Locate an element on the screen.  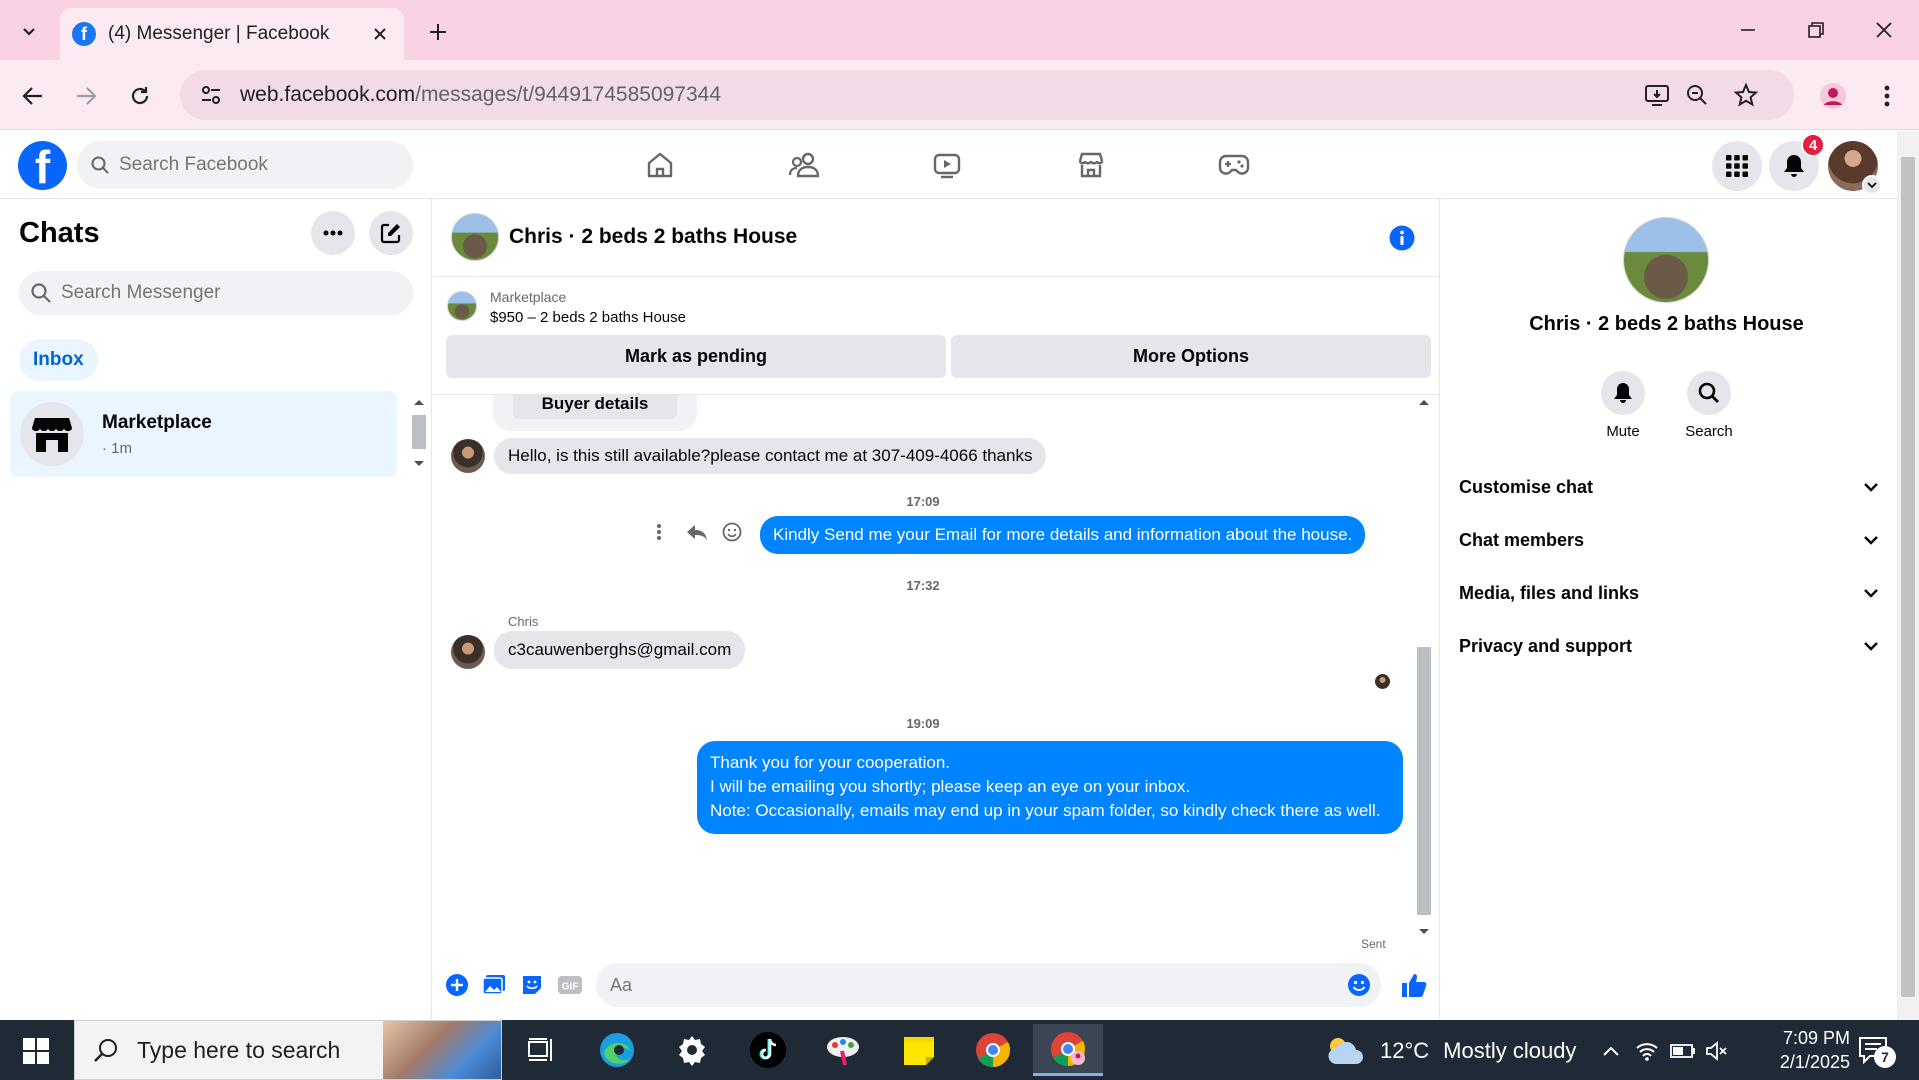
reply-icon is located at coordinates (697, 532).